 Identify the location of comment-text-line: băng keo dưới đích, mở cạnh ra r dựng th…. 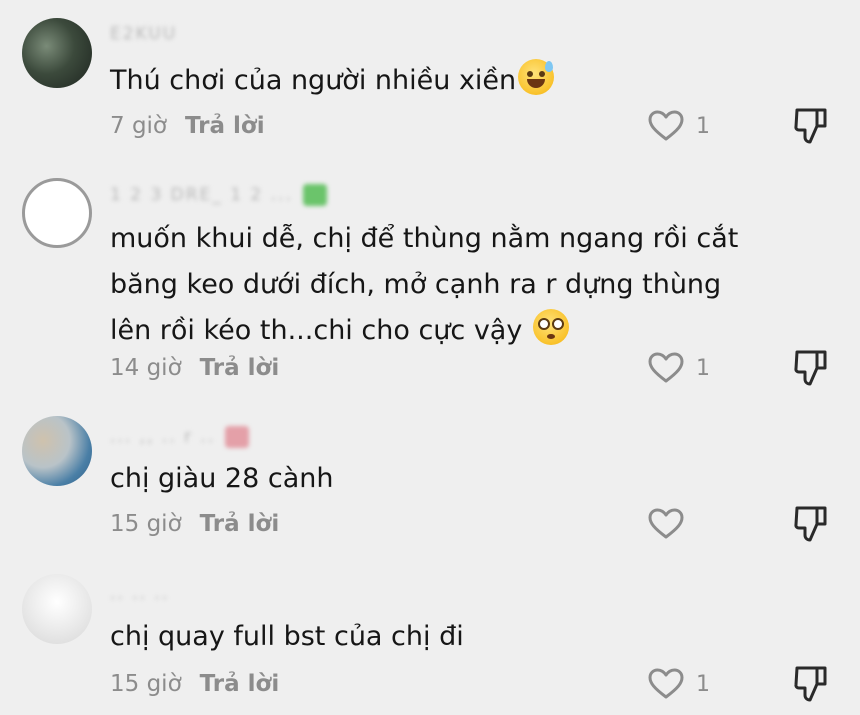
(416, 284).